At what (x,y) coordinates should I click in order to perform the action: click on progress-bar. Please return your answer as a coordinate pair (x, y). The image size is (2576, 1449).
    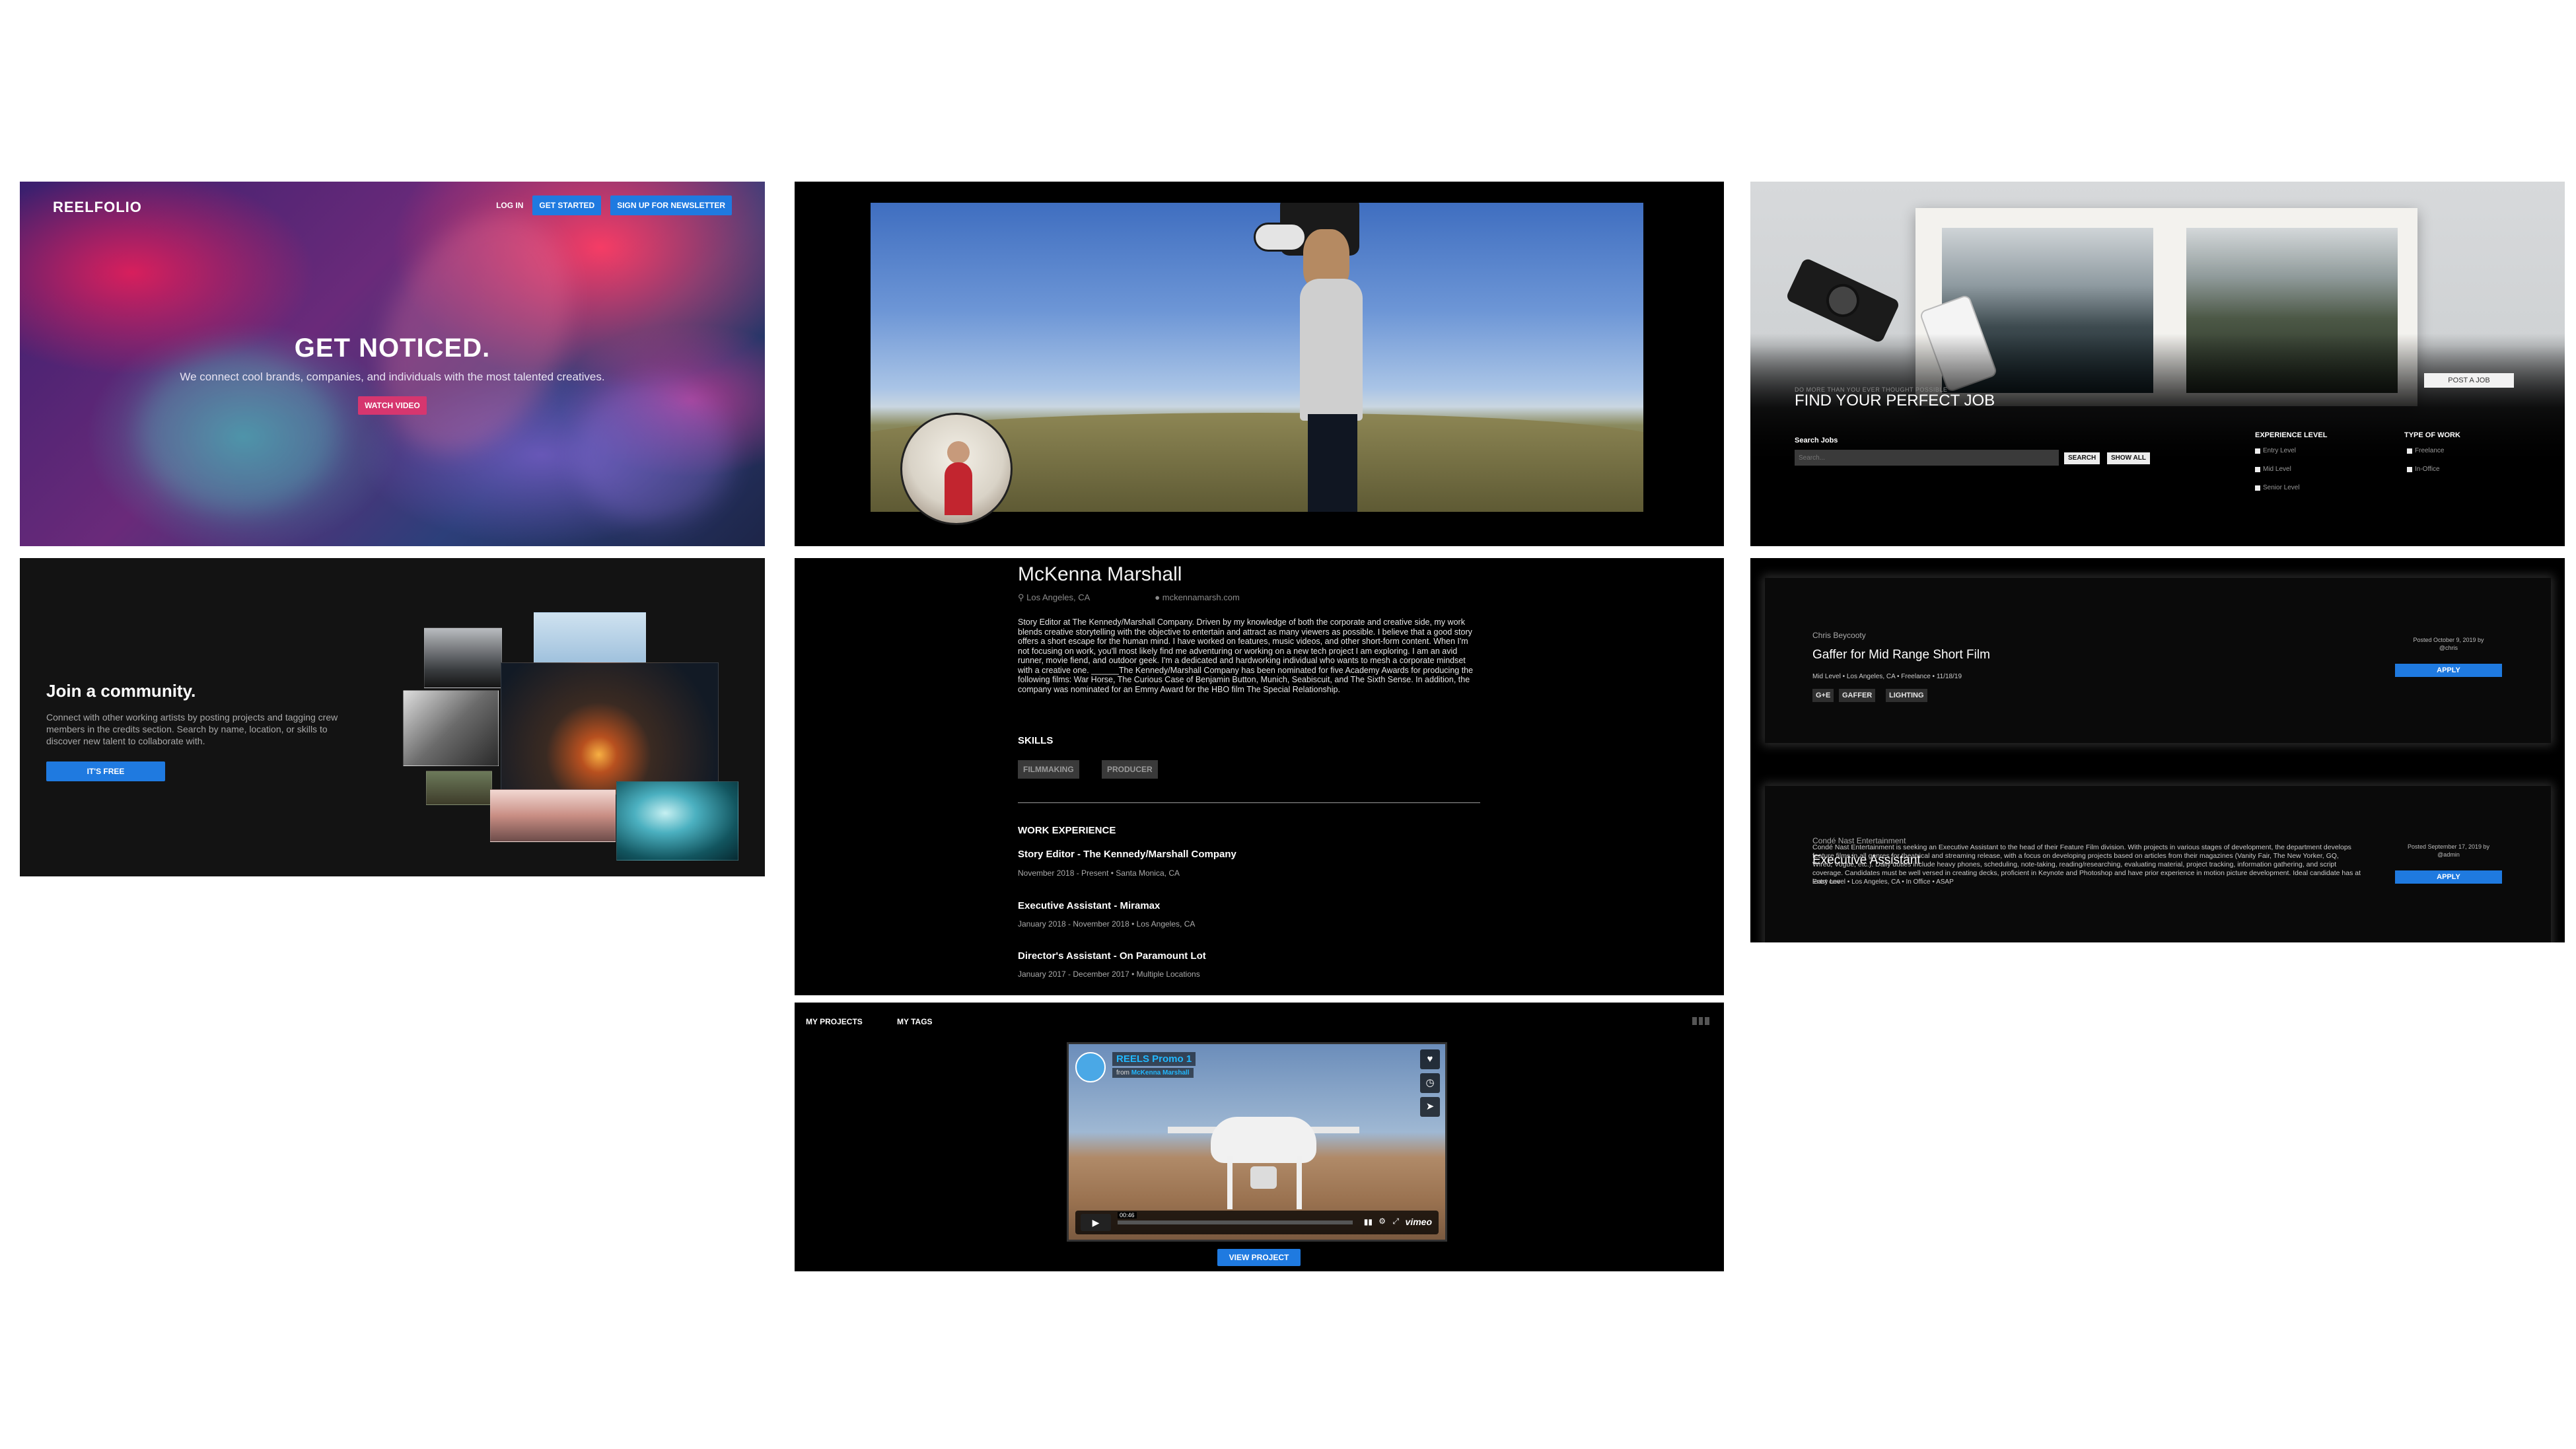
    Looking at the image, I should click on (1235, 1222).